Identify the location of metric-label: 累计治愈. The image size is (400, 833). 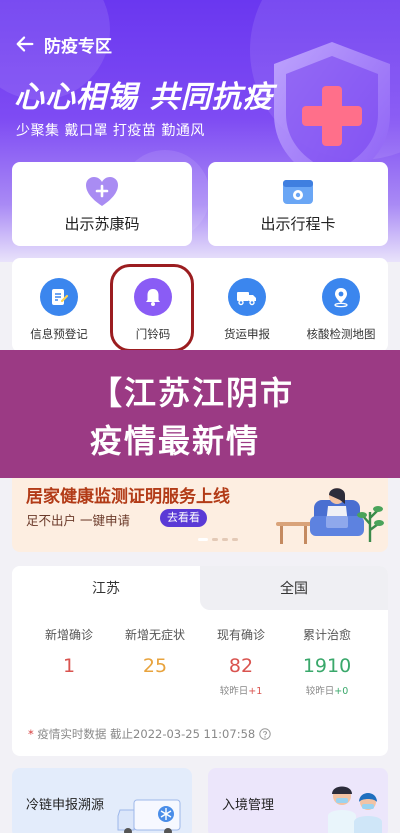
(326, 635).